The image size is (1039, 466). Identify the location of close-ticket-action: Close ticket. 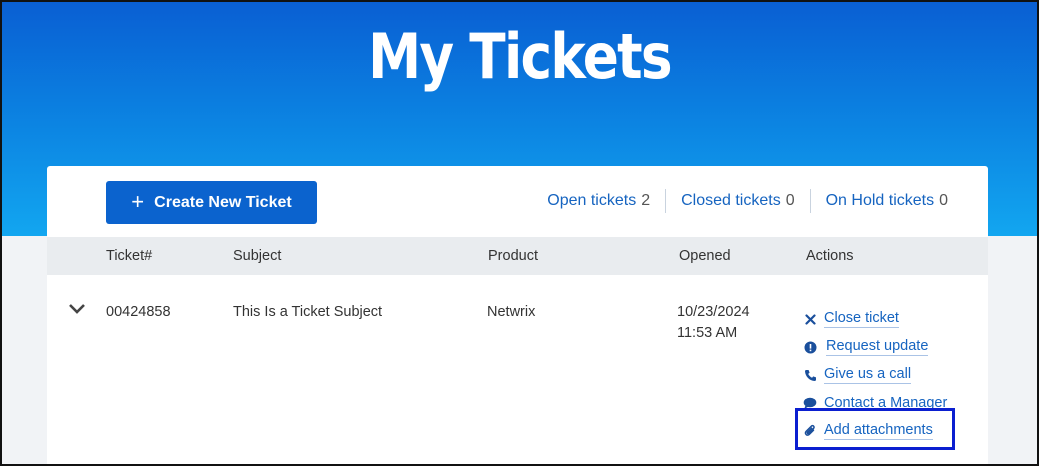
(875, 319).